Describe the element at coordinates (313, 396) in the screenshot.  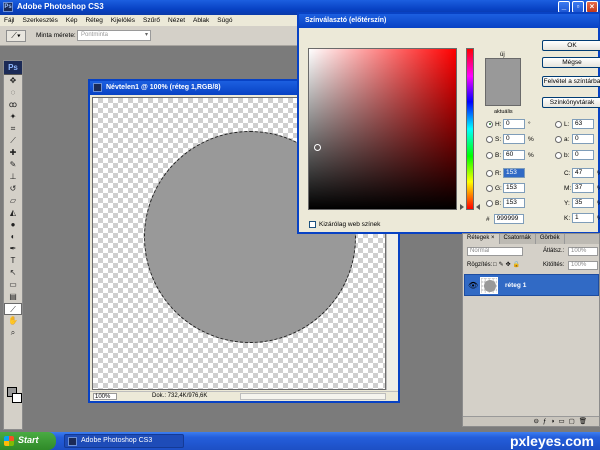
I see `horizontal-scrollbar` at that location.